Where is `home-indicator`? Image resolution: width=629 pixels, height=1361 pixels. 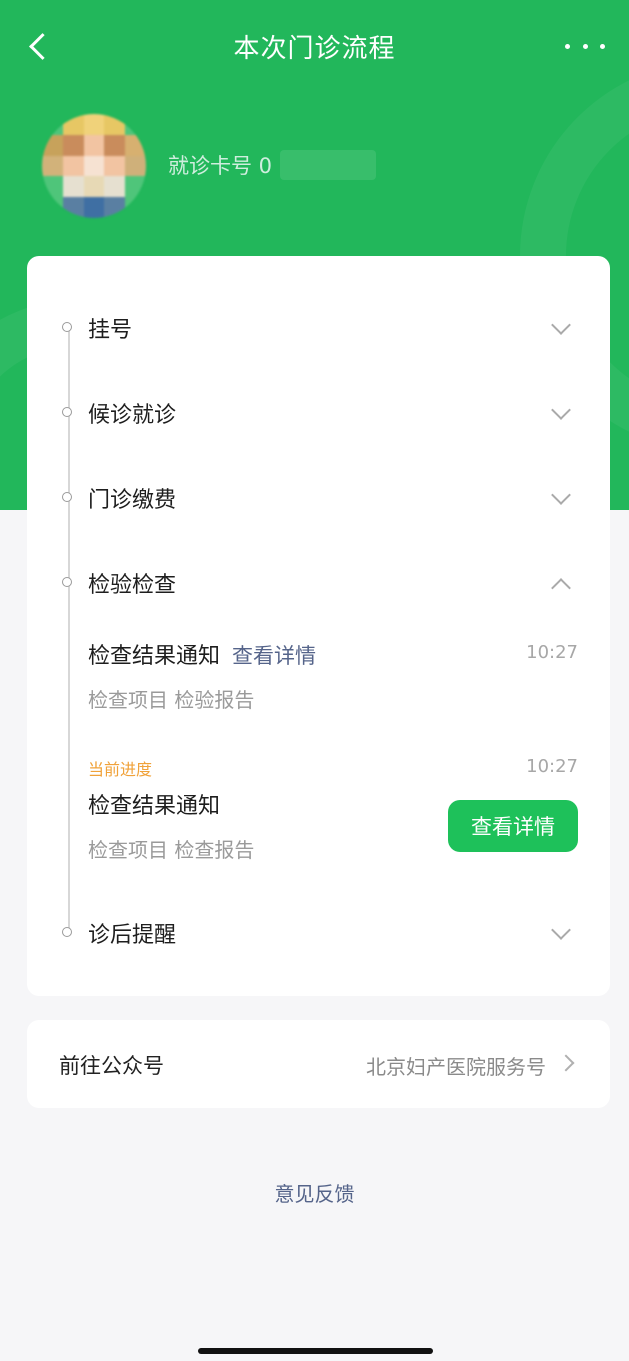
home-indicator is located at coordinates (315, 1351).